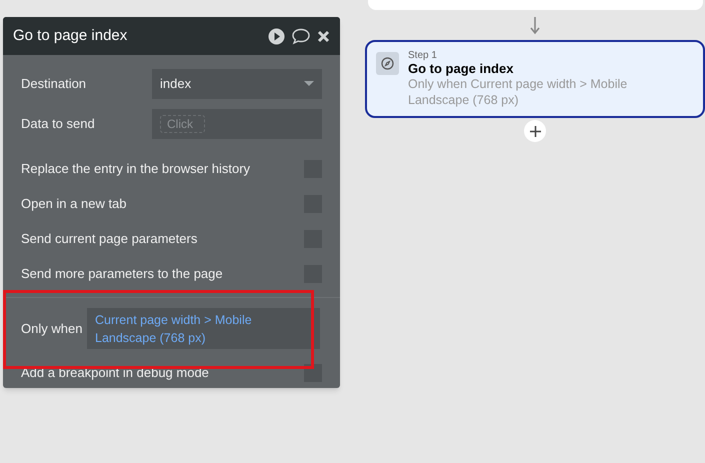 Image resolution: width=705 pixels, height=463 pixels. What do you see at coordinates (70, 36) in the screenshot?
I see `panel-title: Go to page index` at bounding box center [70, 36].